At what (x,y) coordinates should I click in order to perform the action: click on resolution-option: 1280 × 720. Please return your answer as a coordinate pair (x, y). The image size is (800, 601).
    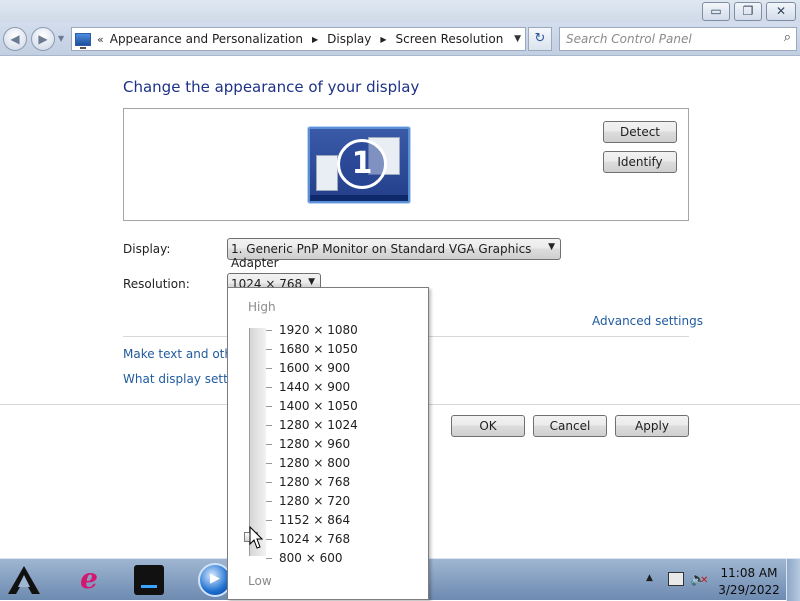
    Looking at the image, I should click on (314, 501).